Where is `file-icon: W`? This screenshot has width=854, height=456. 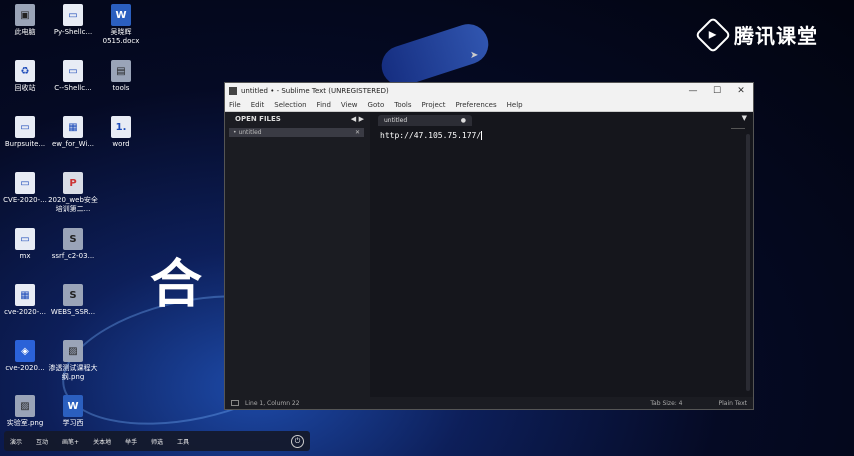 file-icon: W is located at coordinates (73, 406).